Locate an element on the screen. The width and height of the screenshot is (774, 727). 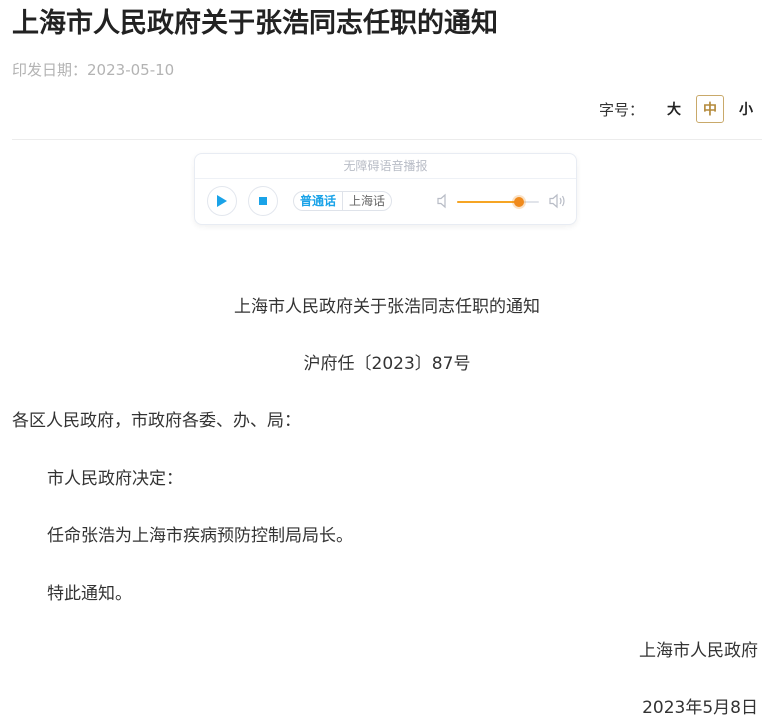
stop-button is located at coordinates (263, 201).